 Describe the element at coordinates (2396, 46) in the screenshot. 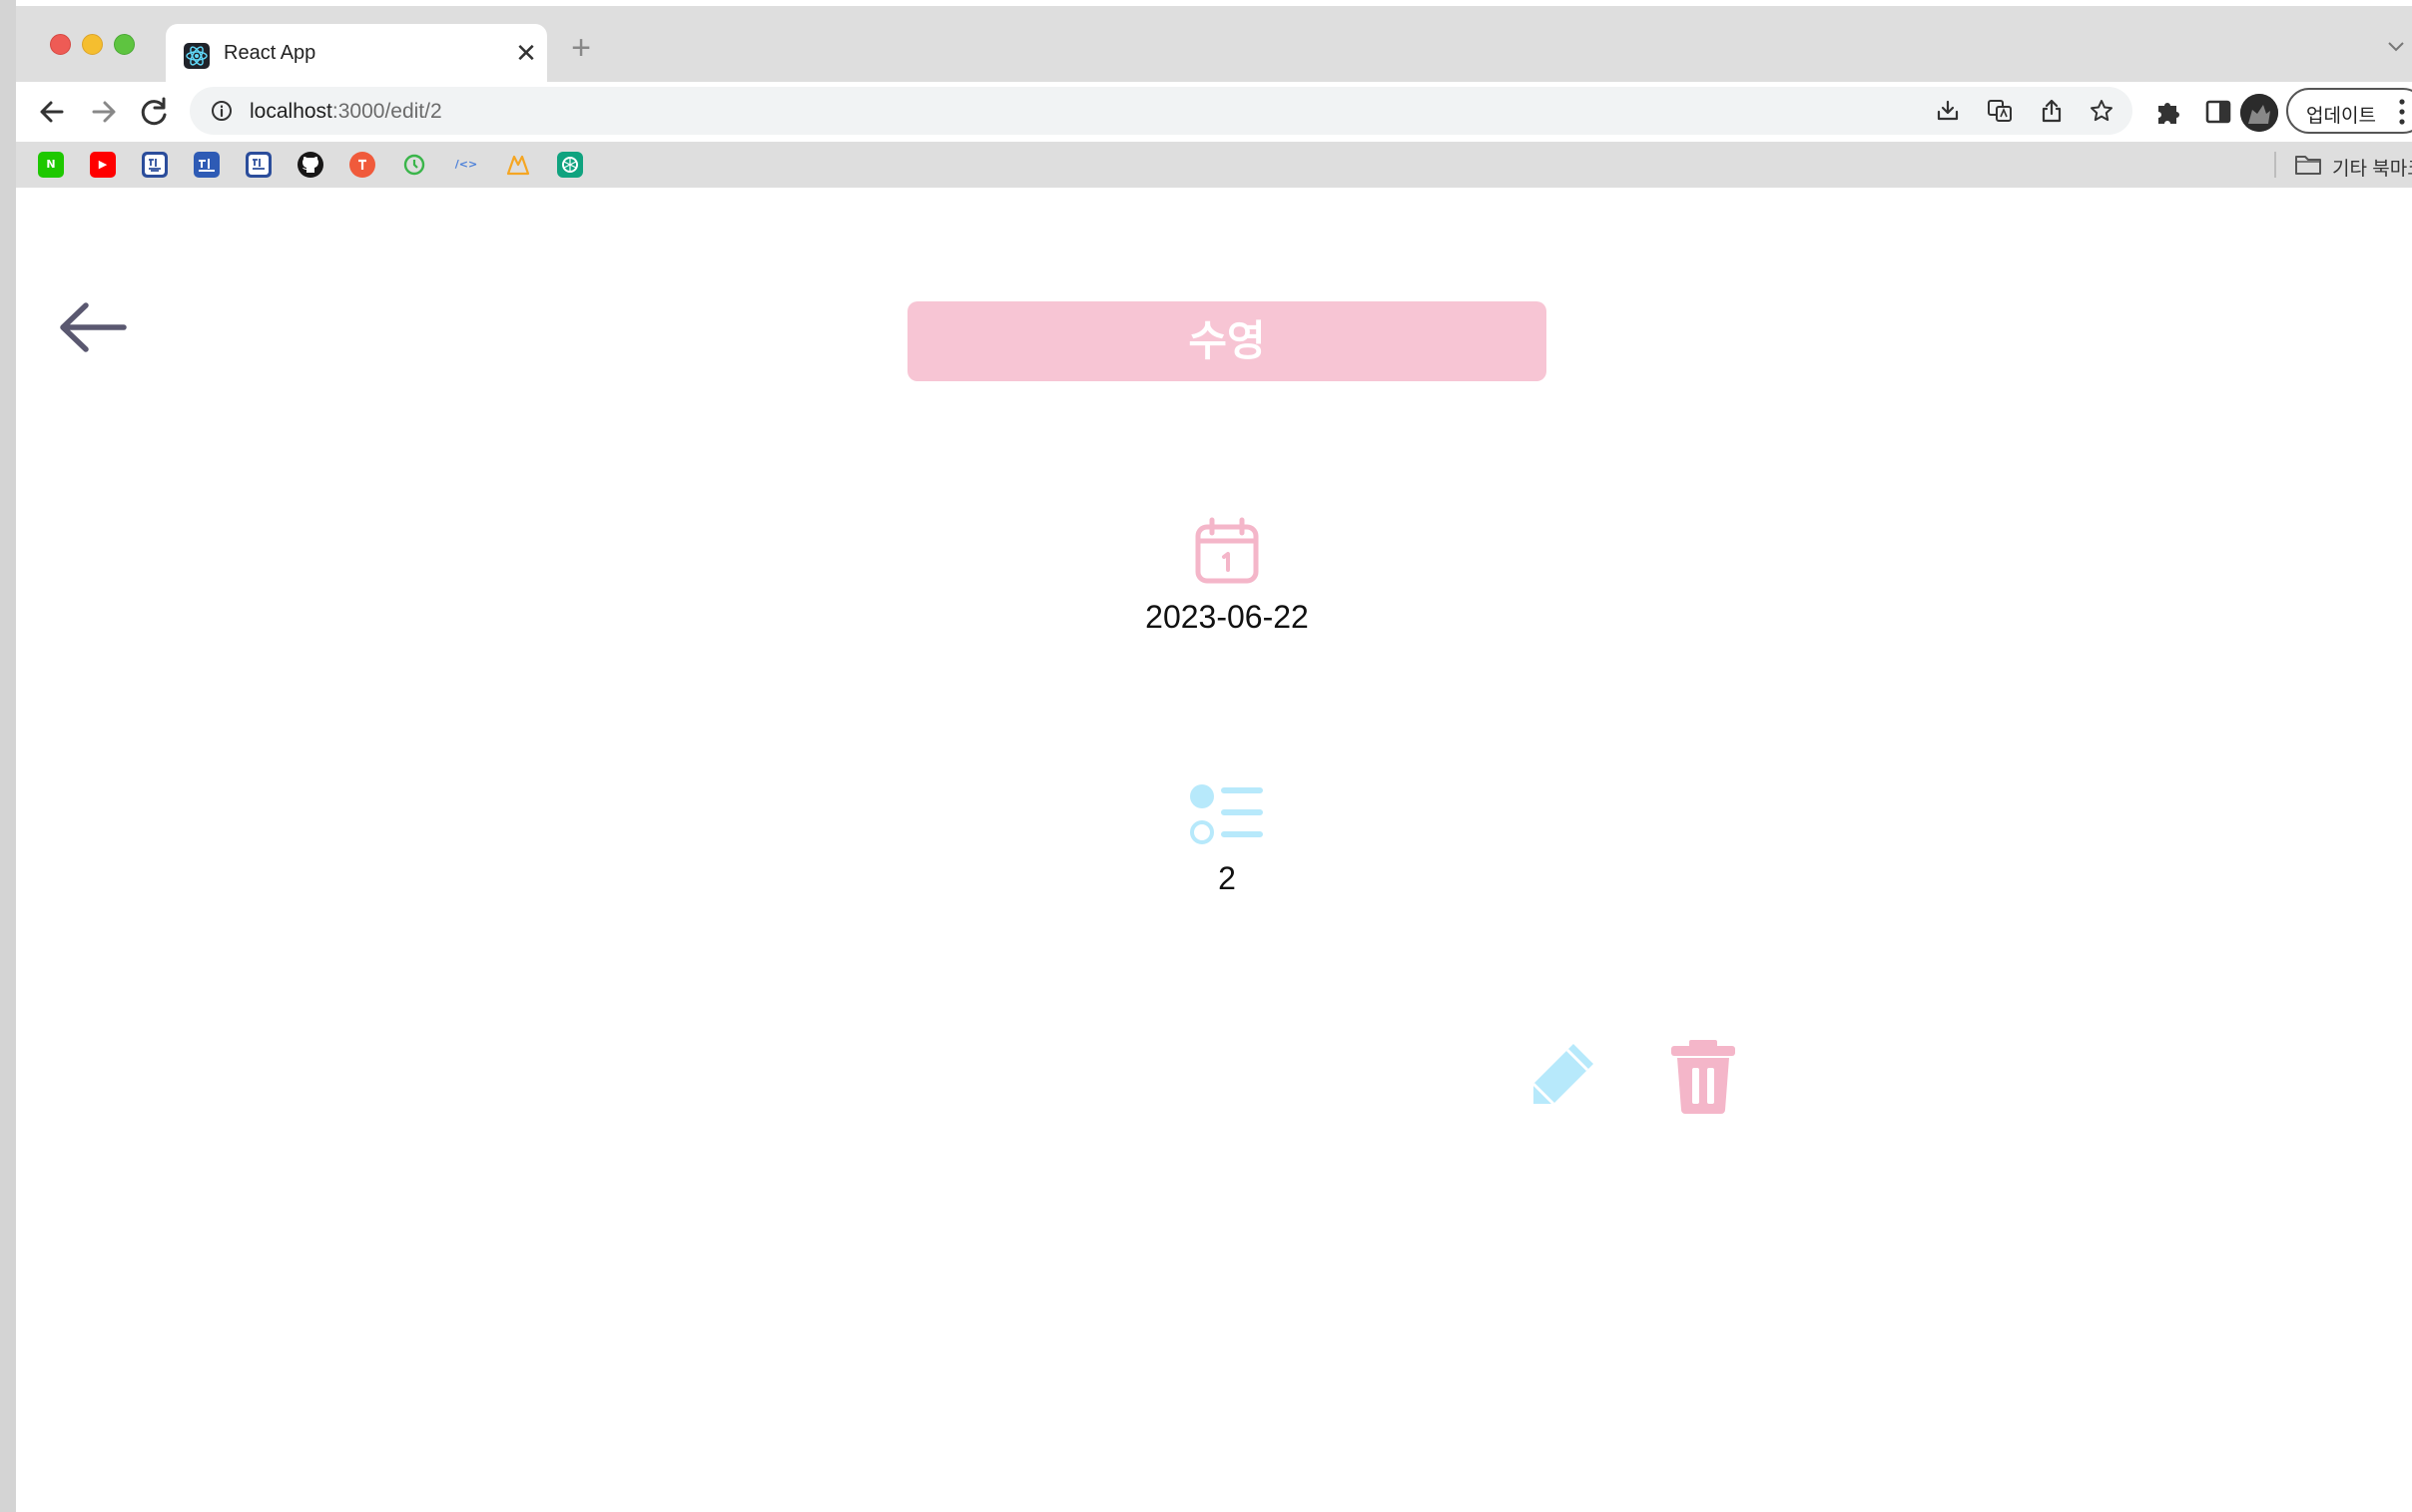

I see `chevron-down-icon` at that location.